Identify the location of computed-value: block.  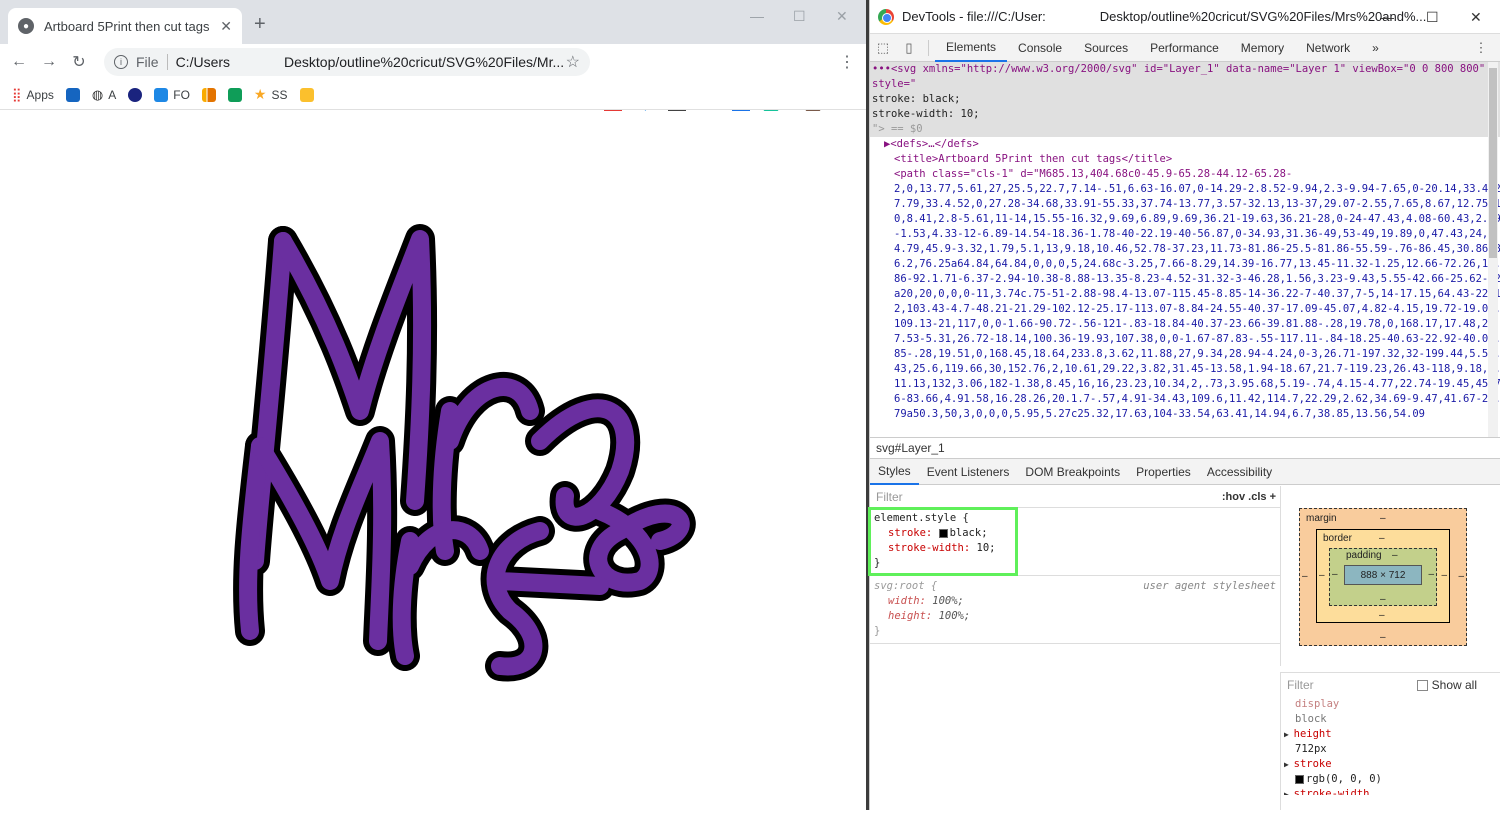
(1311, 719).